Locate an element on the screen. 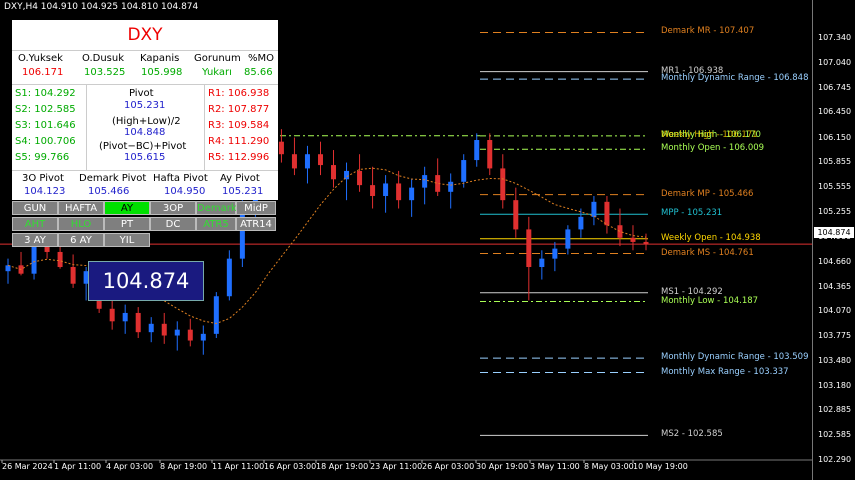 This screenshot has height=480, width=855. y-tick-label: 103.775 is located at coordinates (835, 335).